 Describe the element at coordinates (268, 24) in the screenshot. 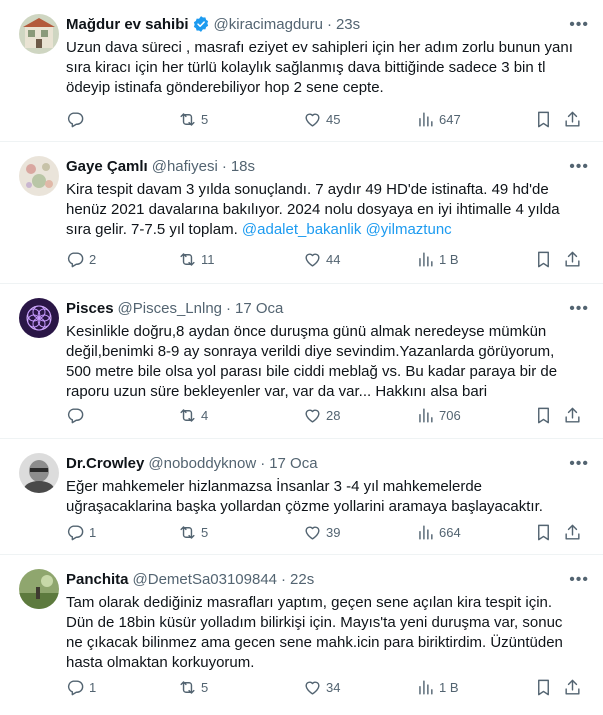

I see `author-handle: @kiracimagduru` at that location.